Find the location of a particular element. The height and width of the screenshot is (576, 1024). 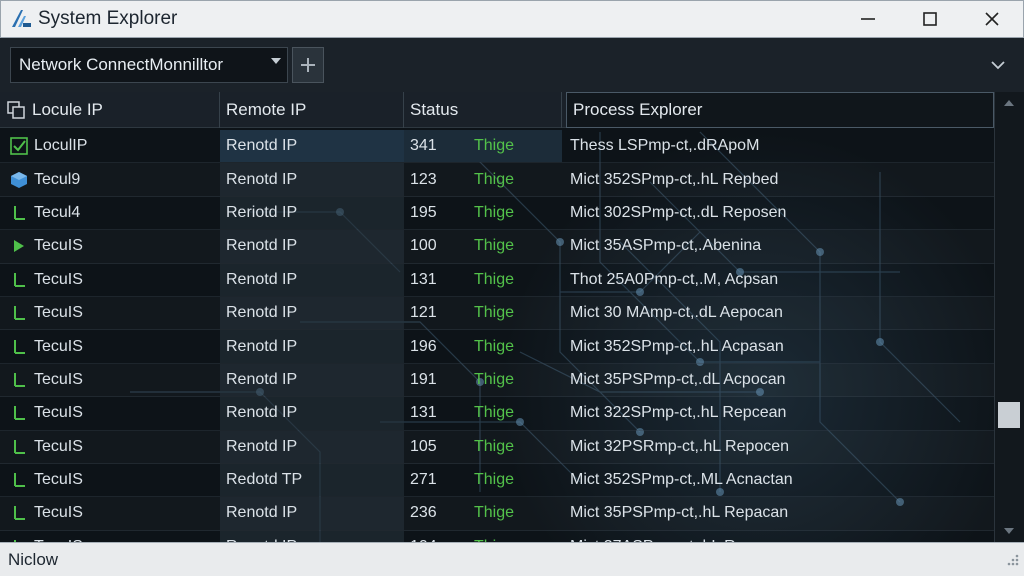

minimize-icon is located at coordinates (868, 19).